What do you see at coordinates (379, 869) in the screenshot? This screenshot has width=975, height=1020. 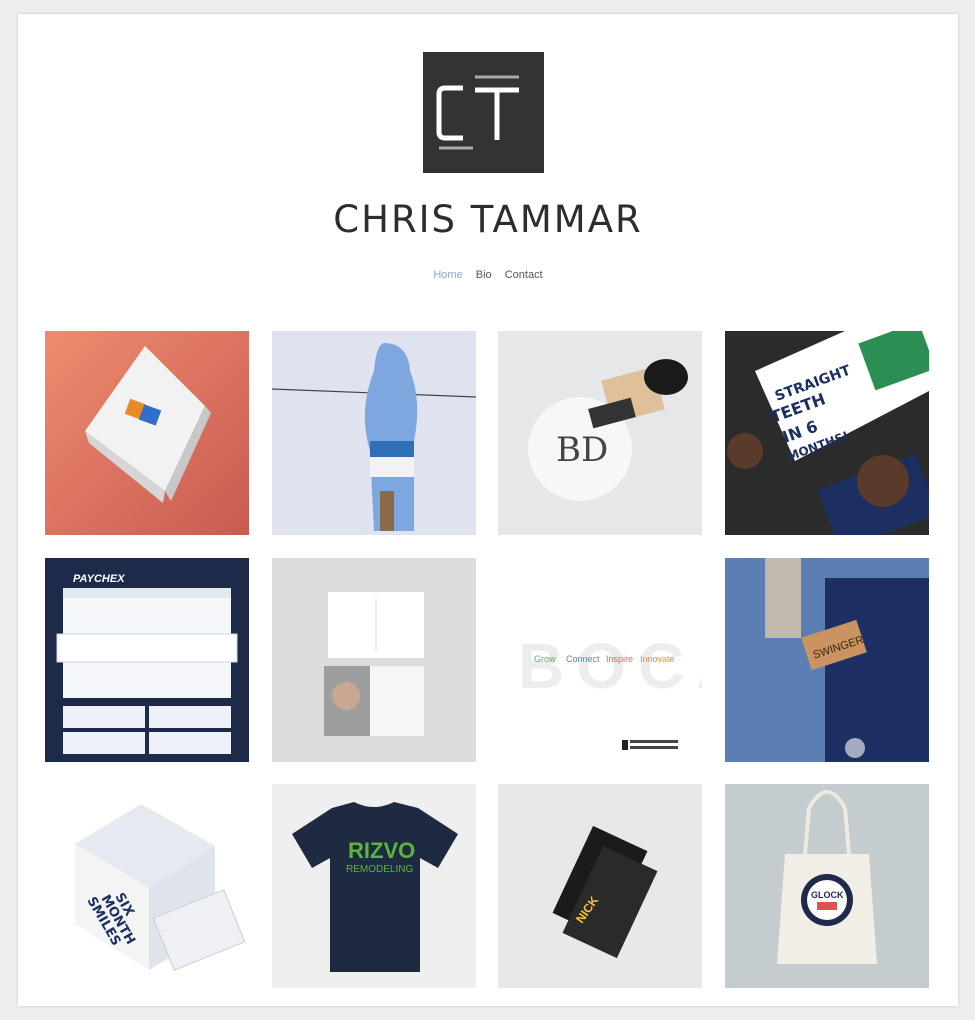 I see `rizvo-tagline: REMODELING` at bounding box center [379, 869].